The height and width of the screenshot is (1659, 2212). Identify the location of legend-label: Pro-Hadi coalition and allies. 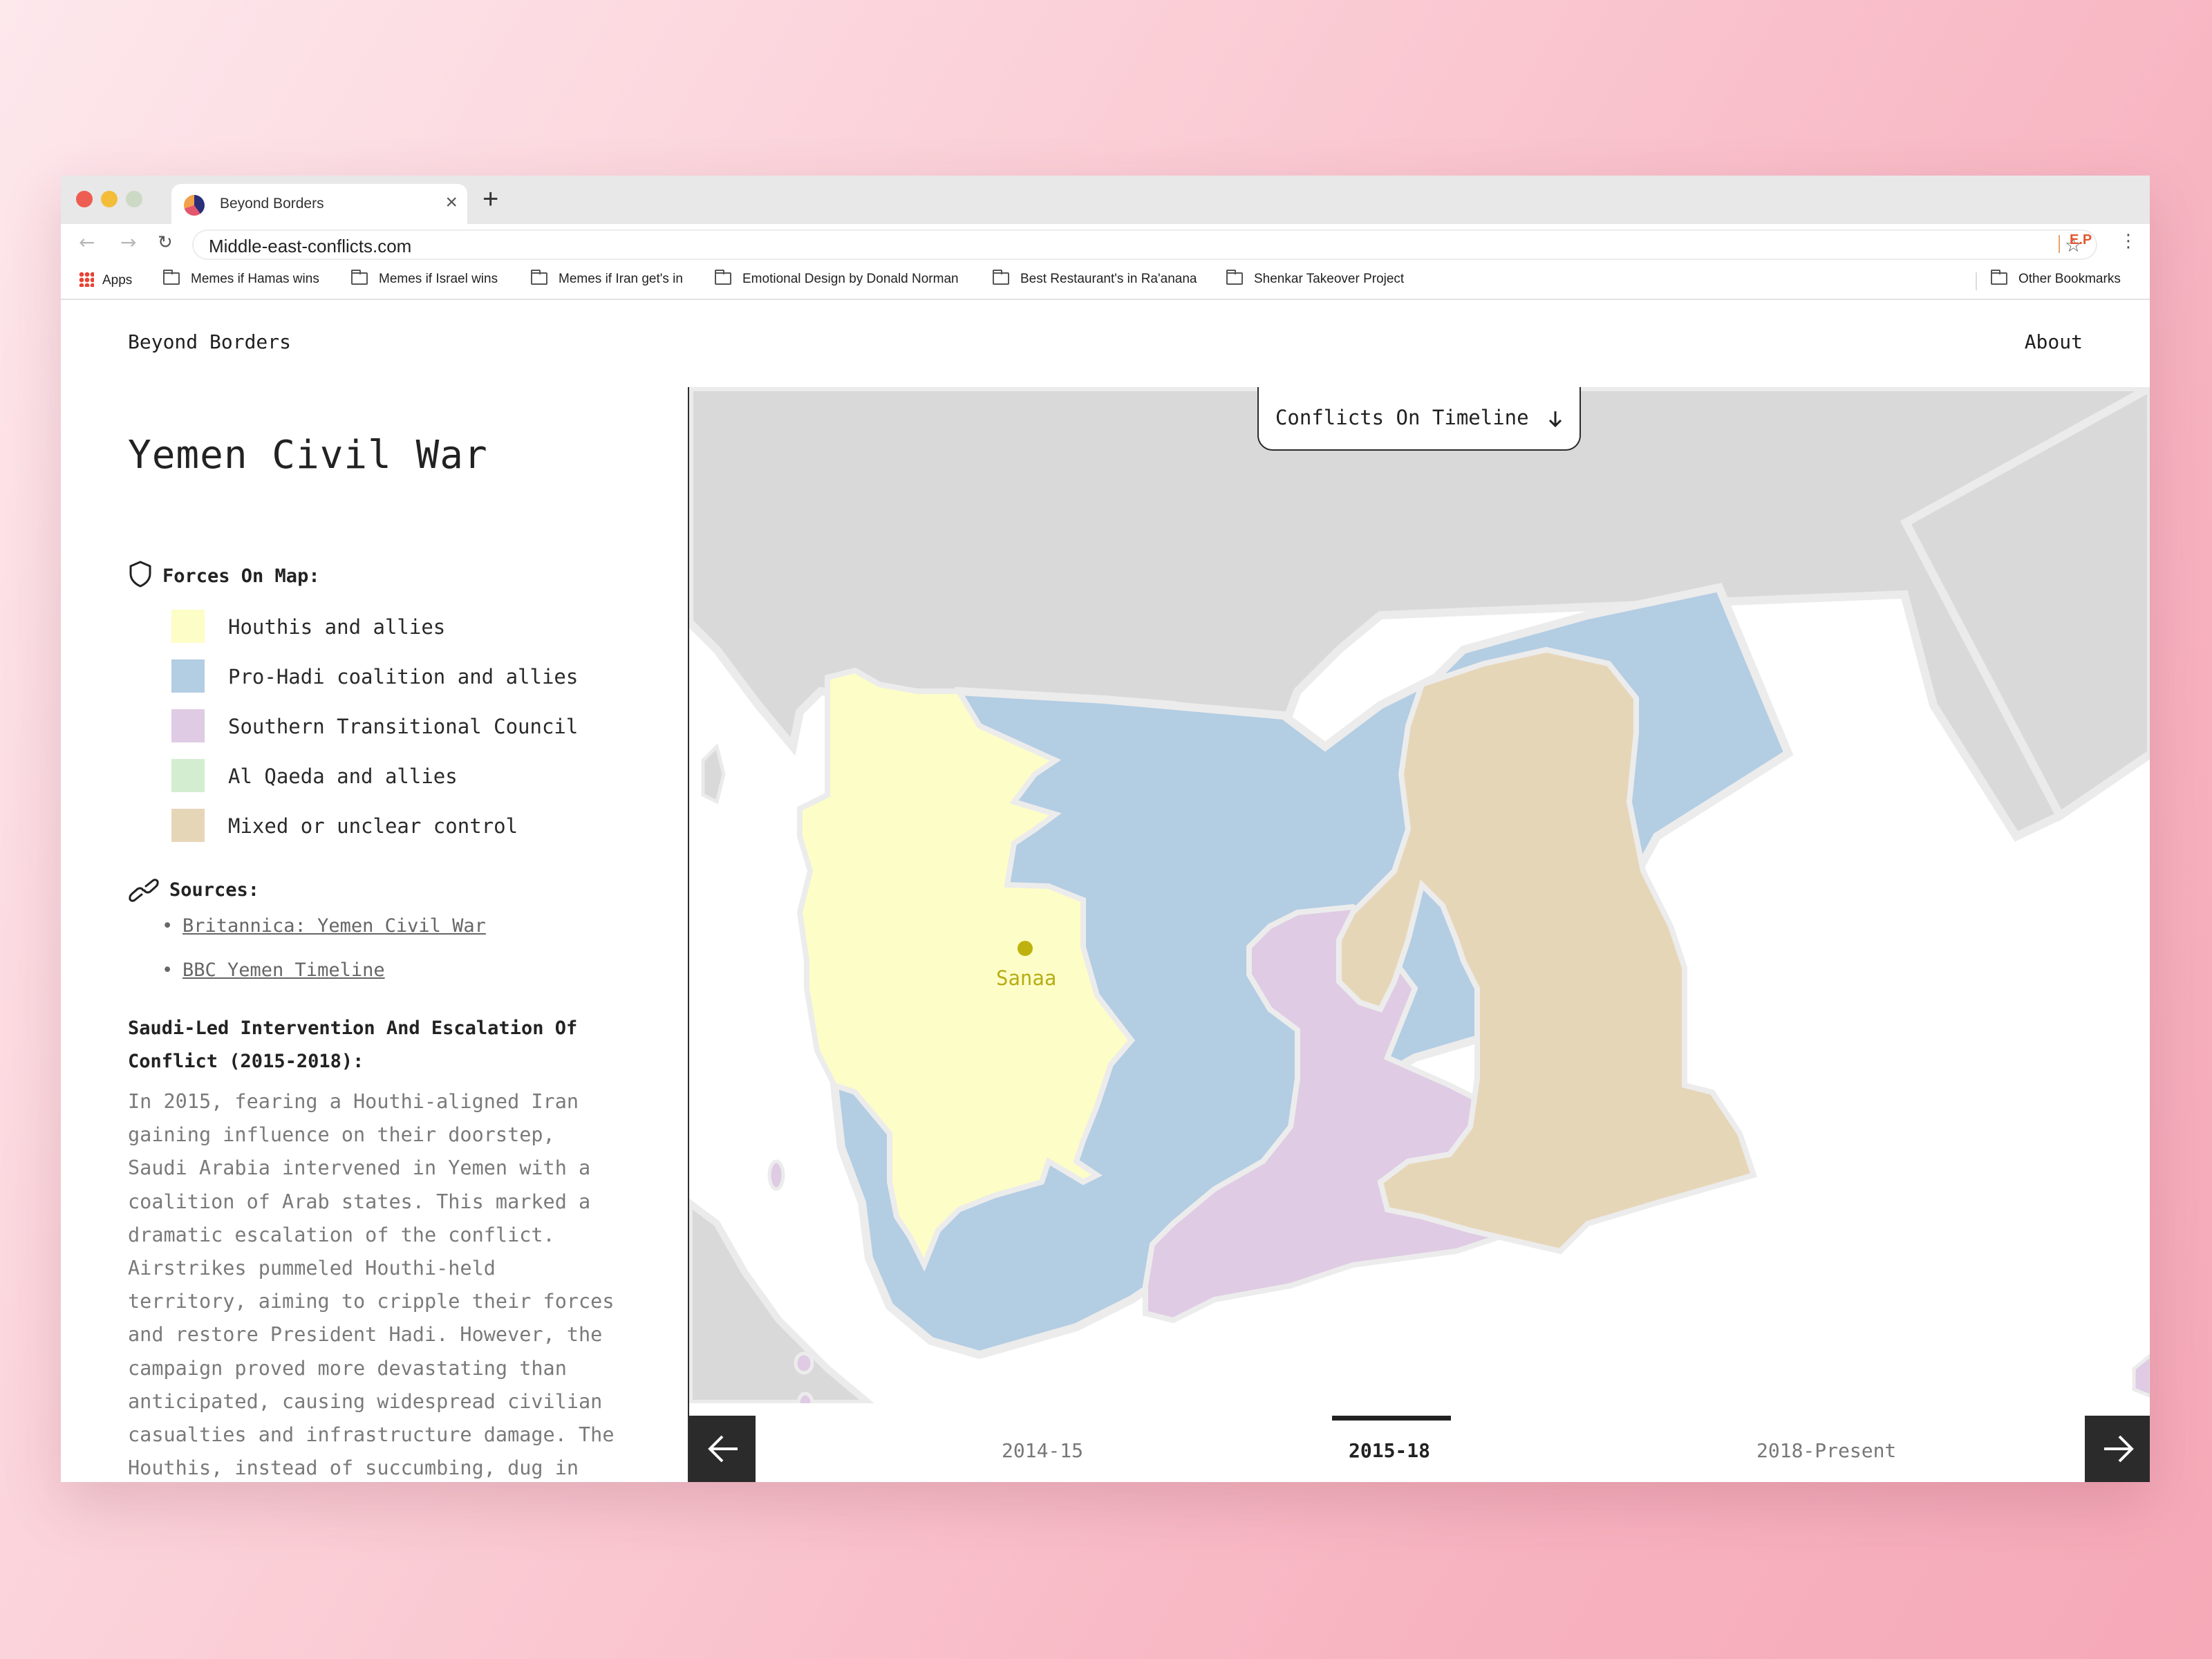
(404, 677).